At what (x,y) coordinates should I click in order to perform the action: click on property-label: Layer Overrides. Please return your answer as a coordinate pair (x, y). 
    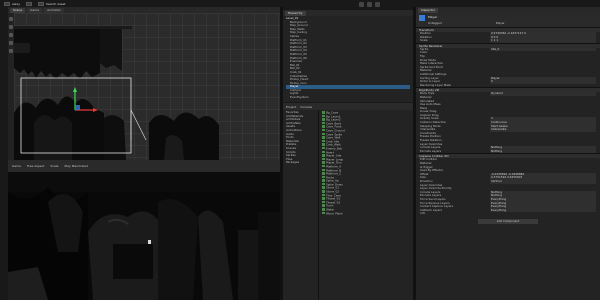
    Looking at the image, I should click on (431, 185).